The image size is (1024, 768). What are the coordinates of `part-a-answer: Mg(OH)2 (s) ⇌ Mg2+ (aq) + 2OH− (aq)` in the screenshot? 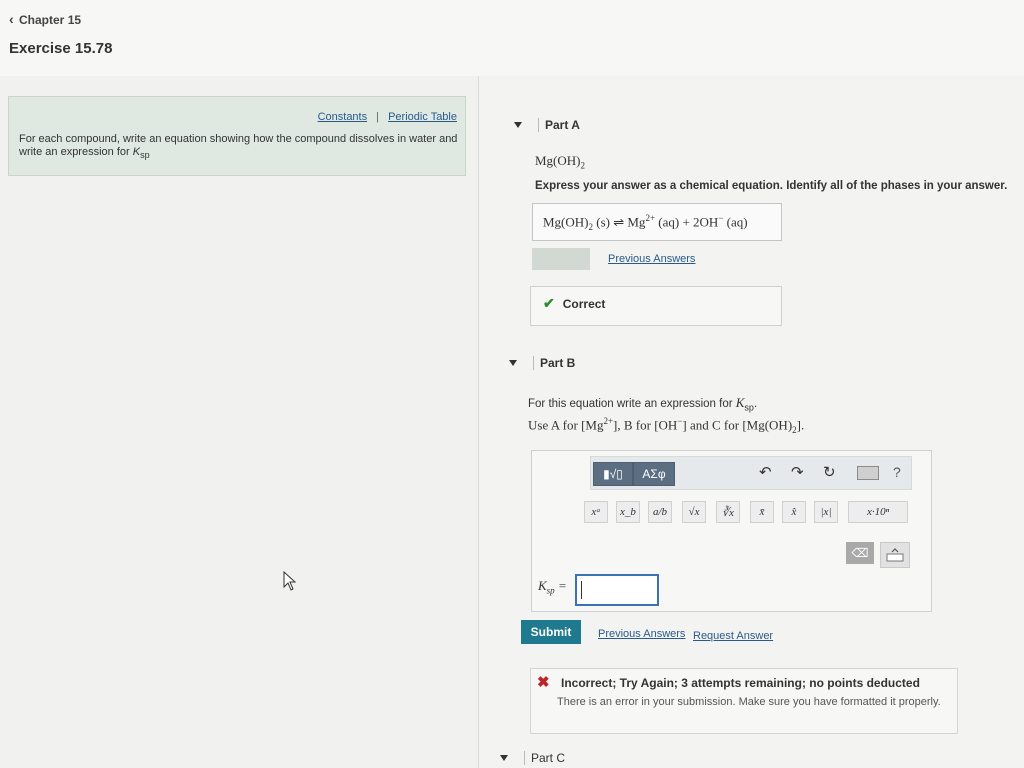 It's located at (645, 222).